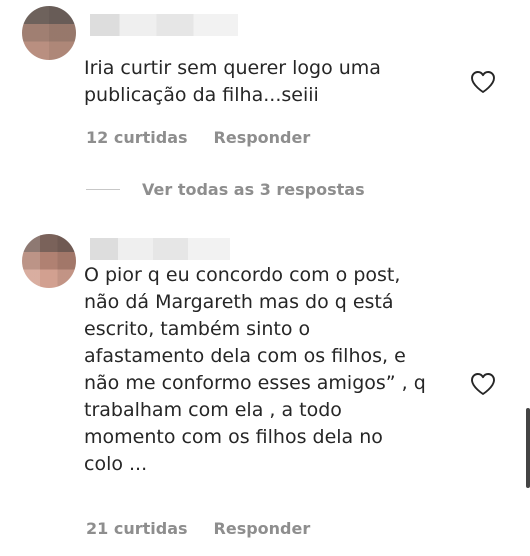 The width and height of the screenshot is (530, 556). What do you see at coordinates (528, 448) in the screenshot?
I see `scrollbar` at bounding box center [528, 448].